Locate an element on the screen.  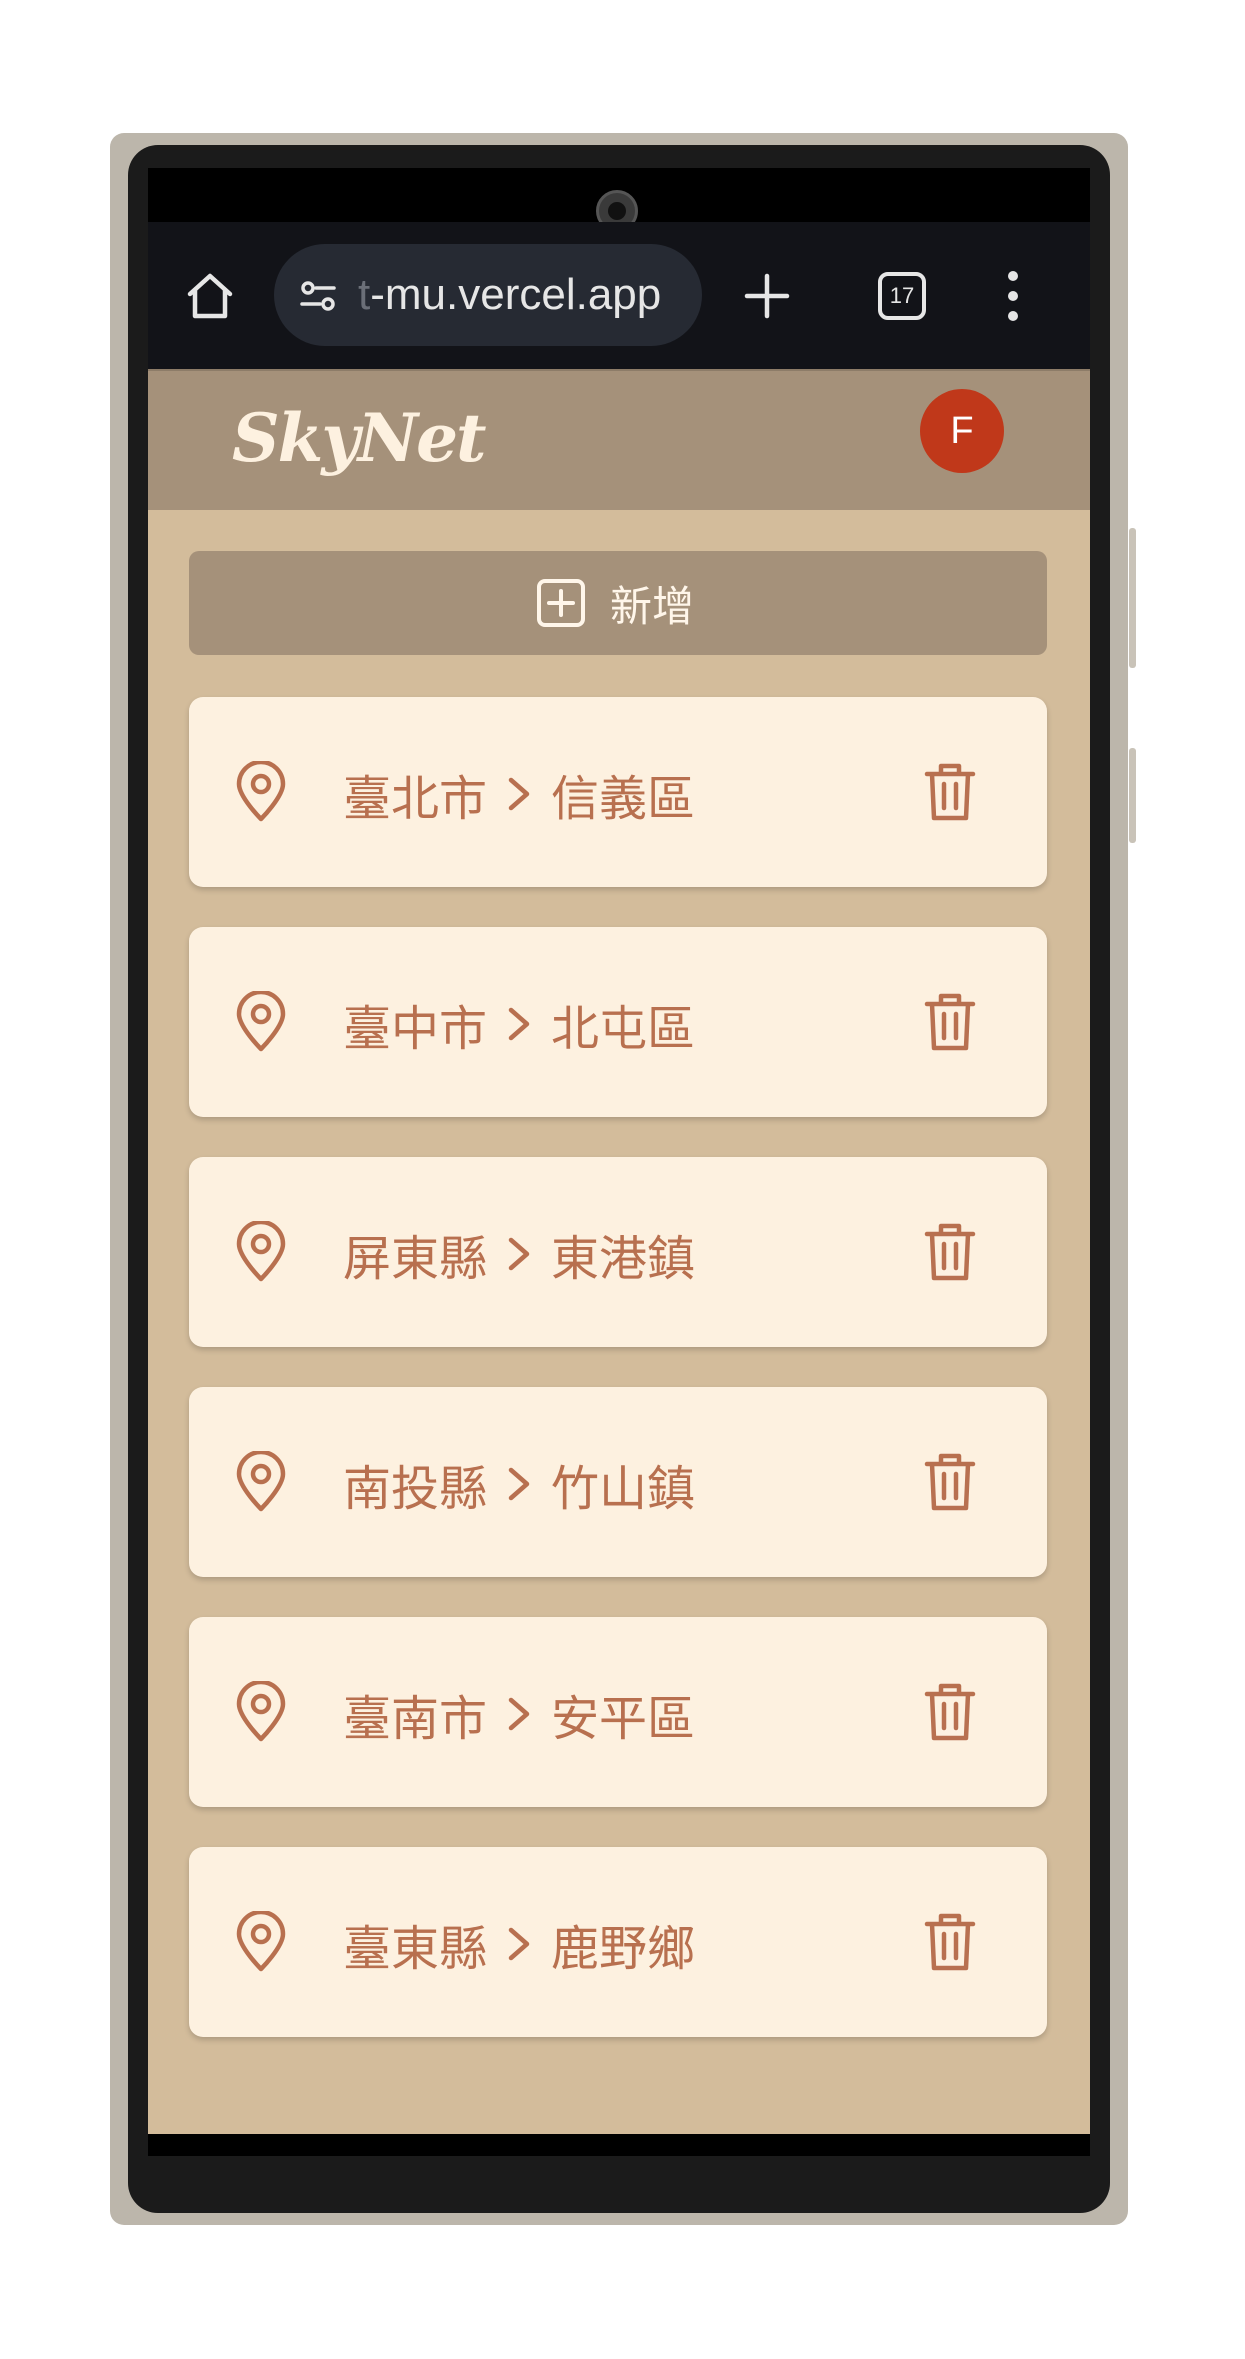
url-text: t-mu.vercel.app is located at coordinates (509, 295).